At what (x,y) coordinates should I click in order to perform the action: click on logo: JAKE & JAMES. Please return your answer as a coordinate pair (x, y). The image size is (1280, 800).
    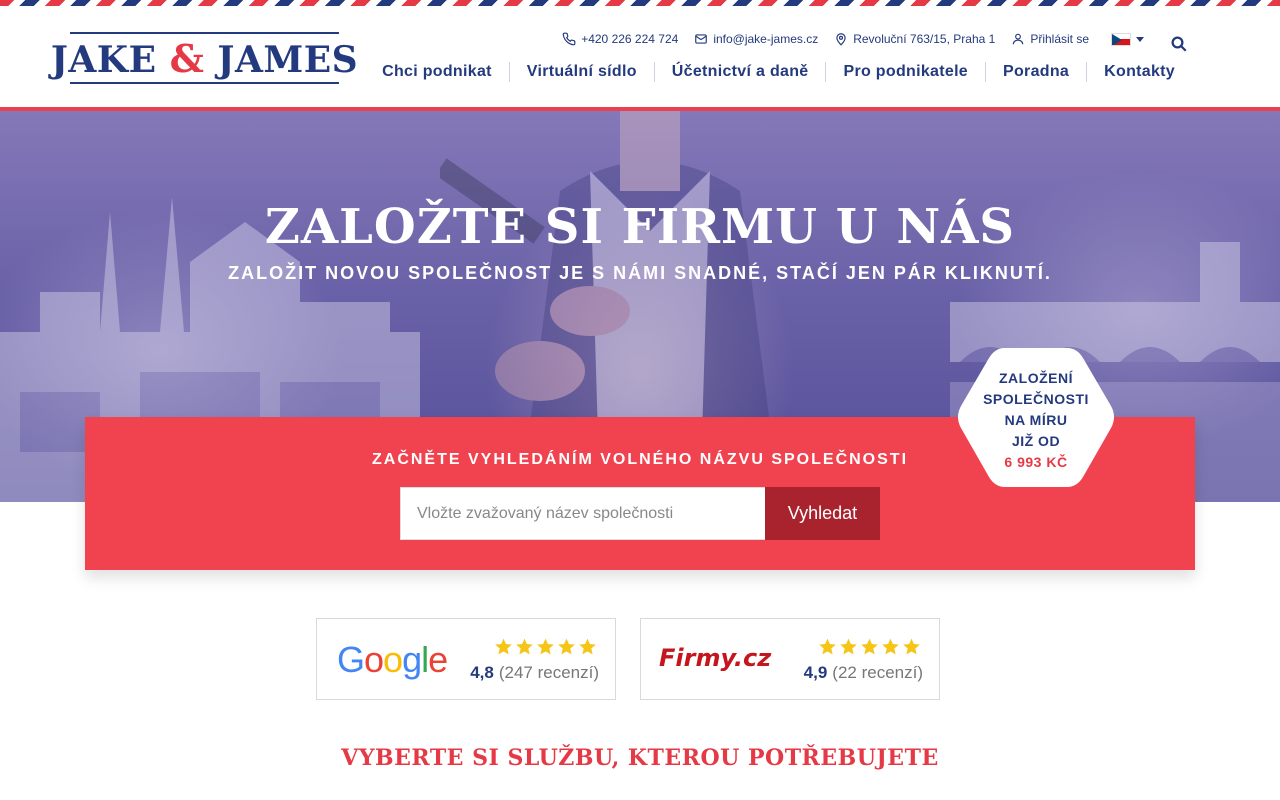
    Looking at the image, I should click on (204, 58).